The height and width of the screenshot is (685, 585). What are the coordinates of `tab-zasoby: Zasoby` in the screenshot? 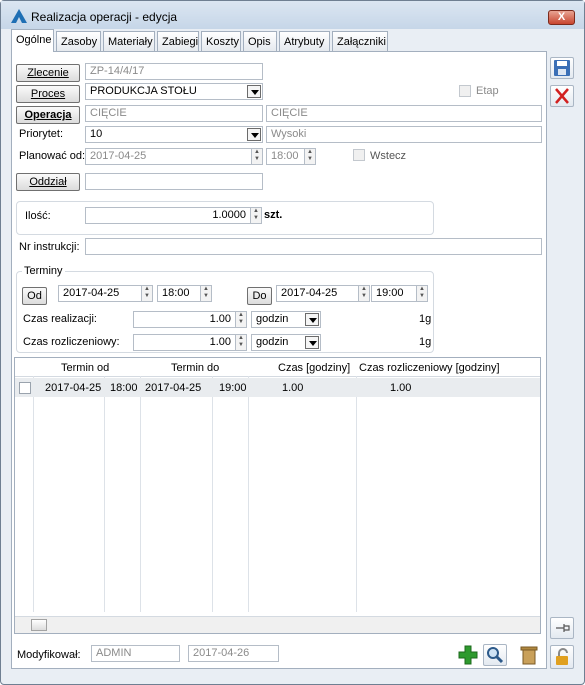 It's located at (78, 41).